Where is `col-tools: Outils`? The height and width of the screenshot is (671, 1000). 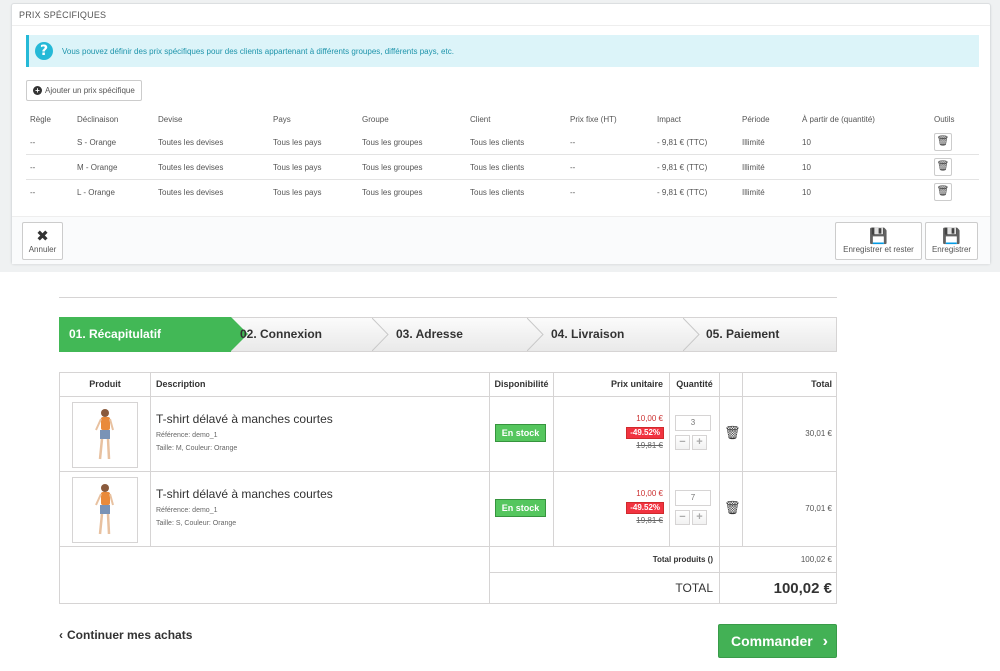 col-tools: Outils is located at coordinates (944, 119).